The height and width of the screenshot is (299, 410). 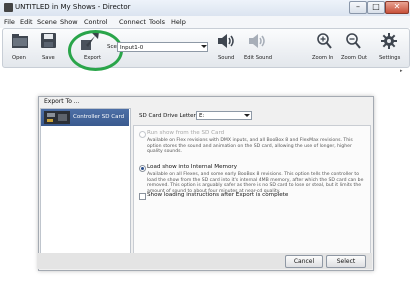 I want to click on controller-board-icon, so click(x=57, y=117).